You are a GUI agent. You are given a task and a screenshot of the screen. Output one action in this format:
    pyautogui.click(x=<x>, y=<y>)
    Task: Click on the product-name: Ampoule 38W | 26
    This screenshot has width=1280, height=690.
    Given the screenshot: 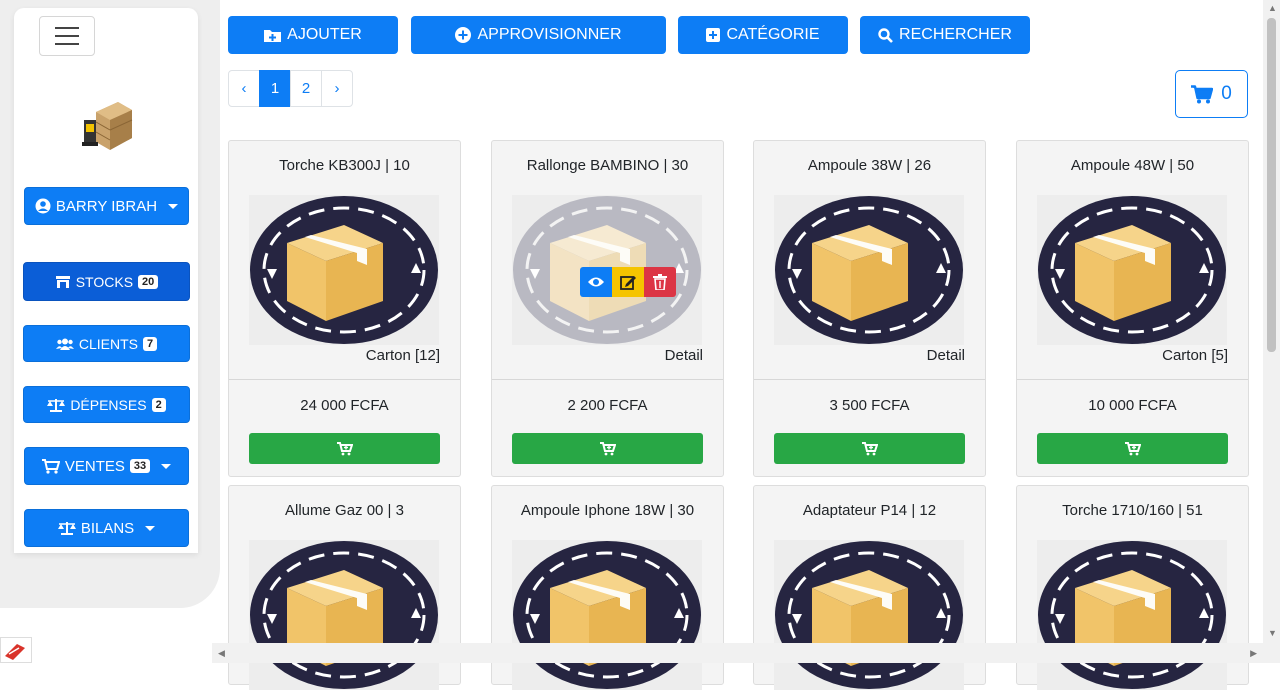 What is the action you would take?
    pyautogui.click(x=869, y=165)
    